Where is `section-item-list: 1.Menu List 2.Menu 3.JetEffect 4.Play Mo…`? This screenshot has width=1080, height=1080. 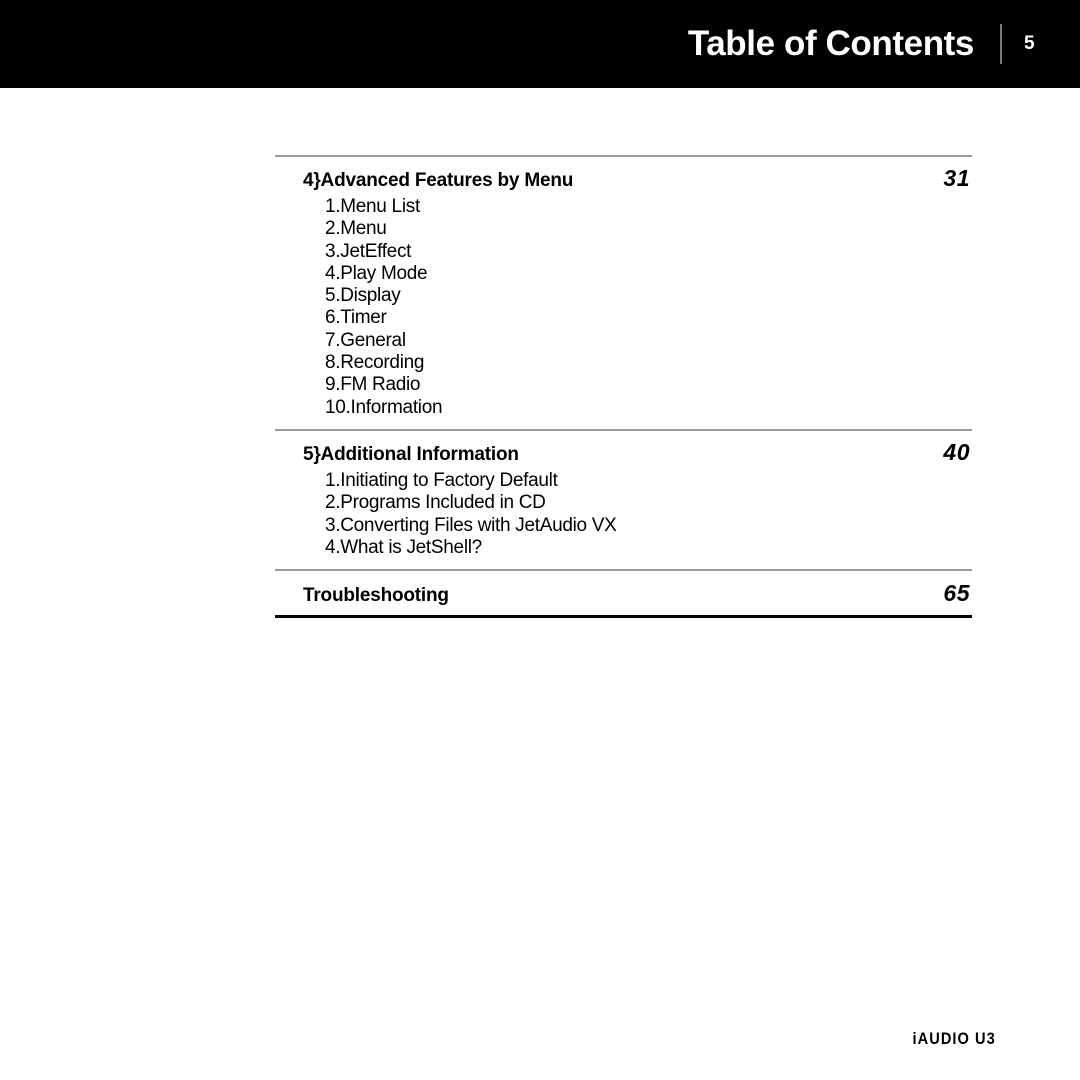 section-item-list: 1.Menu List 2.Menu 3.JetEffect 4.Play Mo… is located at coordinates (623, 307).